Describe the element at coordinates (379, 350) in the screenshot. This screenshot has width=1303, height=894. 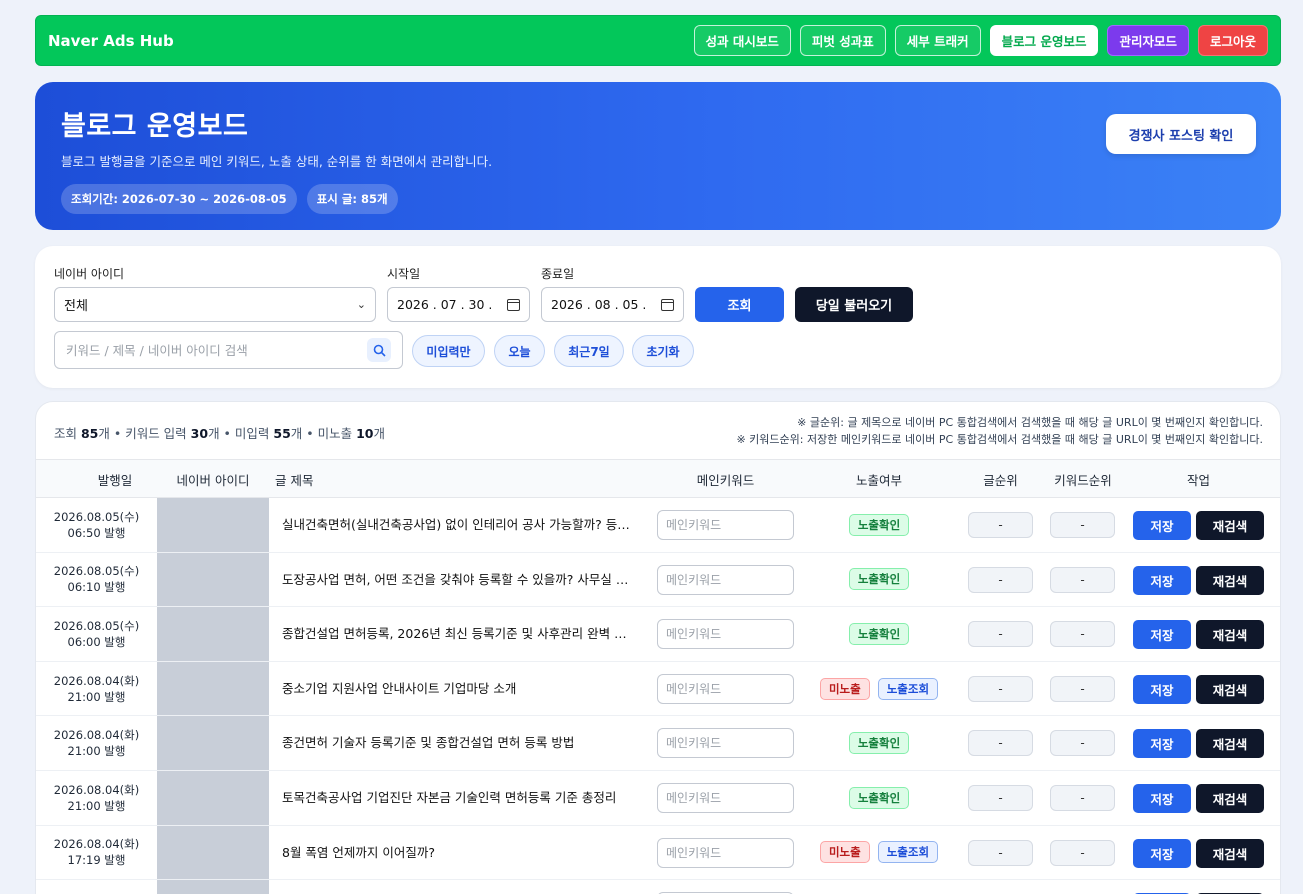
I see `search-icon` at that location.